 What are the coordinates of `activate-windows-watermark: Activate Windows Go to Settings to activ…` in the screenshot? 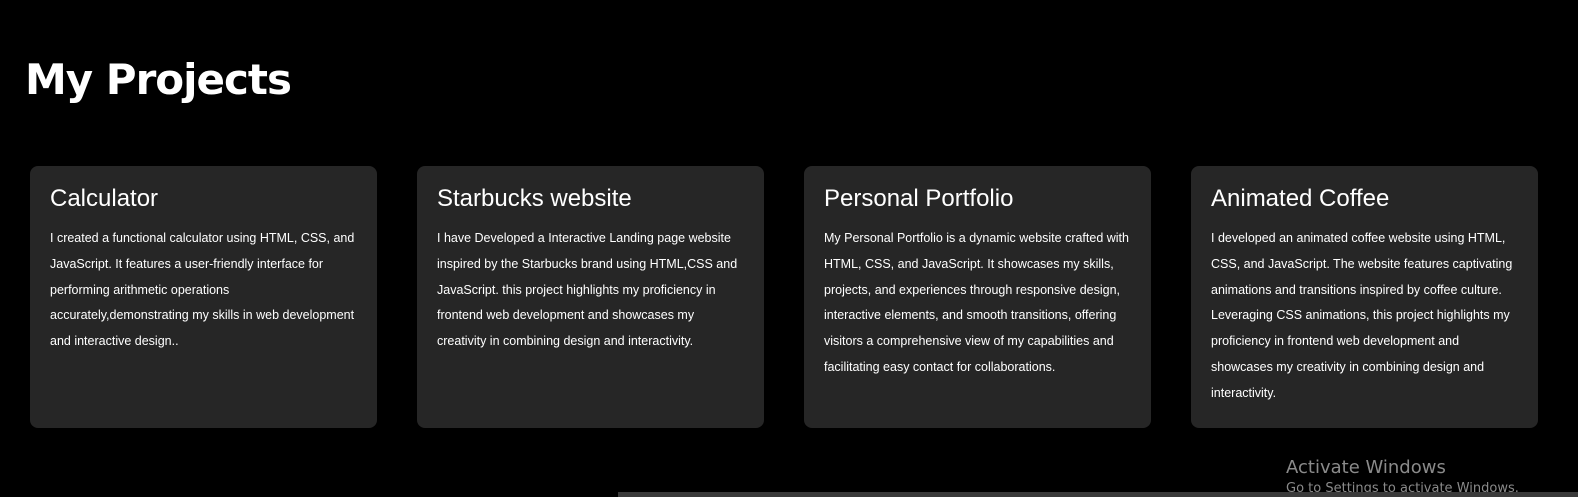 It's located at (1402, 476).